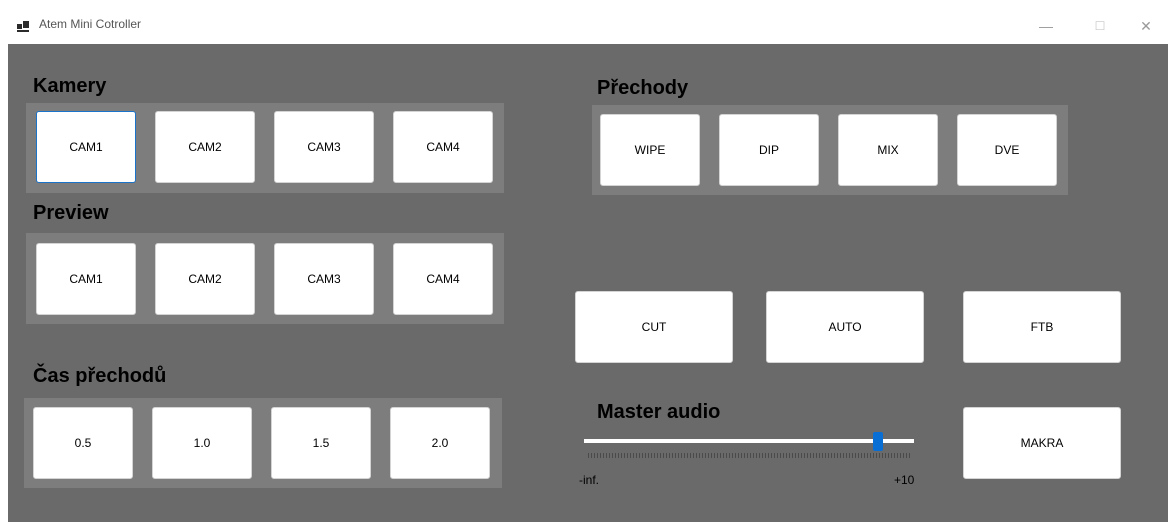 The height and width of the screenshot is (522, 1168). What do you see at coordinates (845, 327) in the screenshot?
I see `auto-button: AUTO` at bounding box center [845, 327].